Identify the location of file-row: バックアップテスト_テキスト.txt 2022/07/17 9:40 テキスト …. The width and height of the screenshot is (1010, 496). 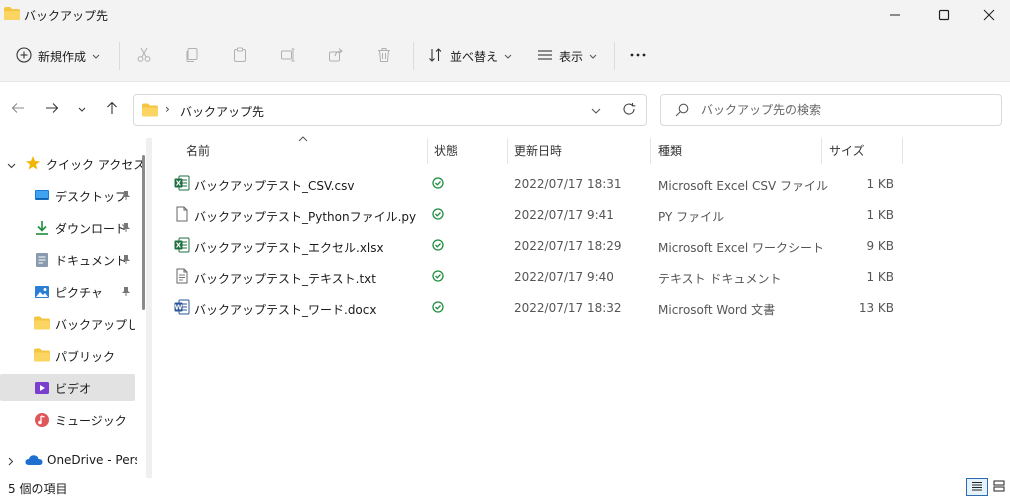
(538, 276).